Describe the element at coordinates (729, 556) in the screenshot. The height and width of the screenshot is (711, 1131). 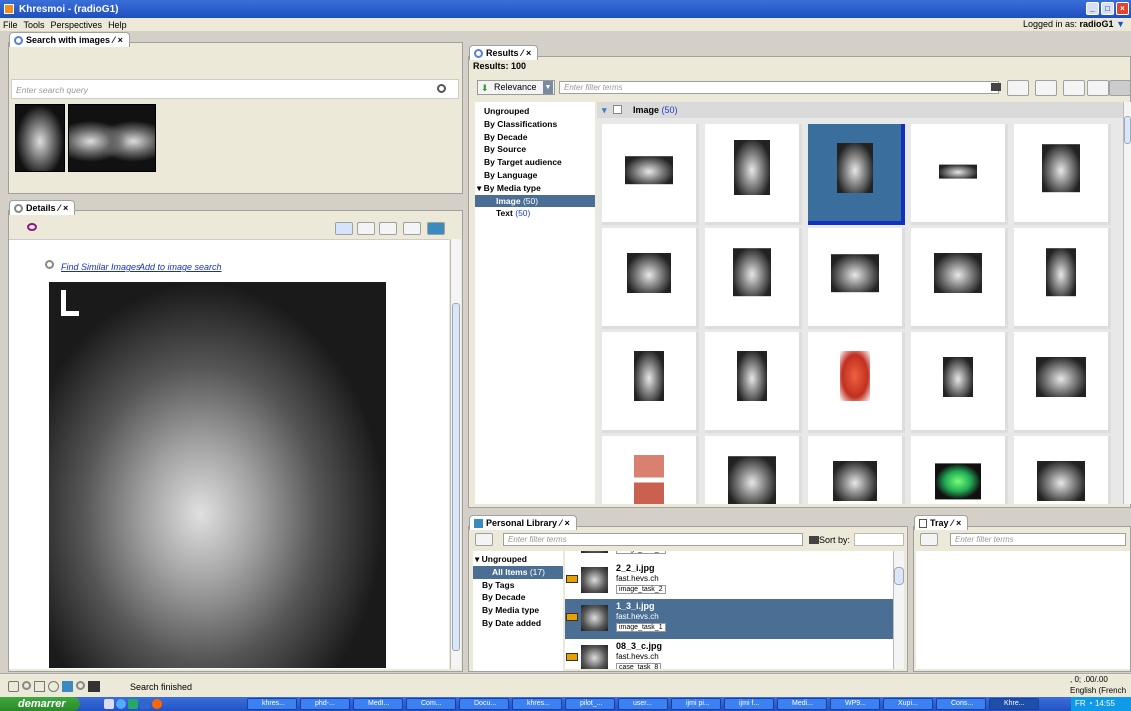
I see `library-item: image_task_2` at that location.